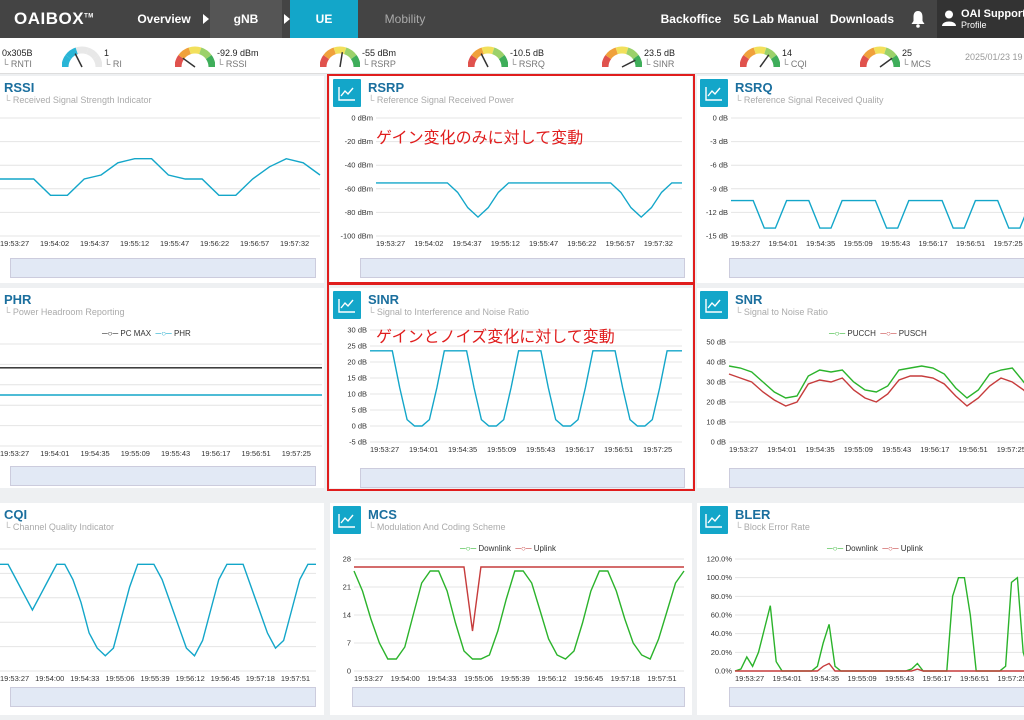 This screenshot has height=720, width=1024. Describe the element at coordinates (523, 56) in the screenshot. I see `stat-rsrq: -10.5 dB └ RSRQ` at that location.